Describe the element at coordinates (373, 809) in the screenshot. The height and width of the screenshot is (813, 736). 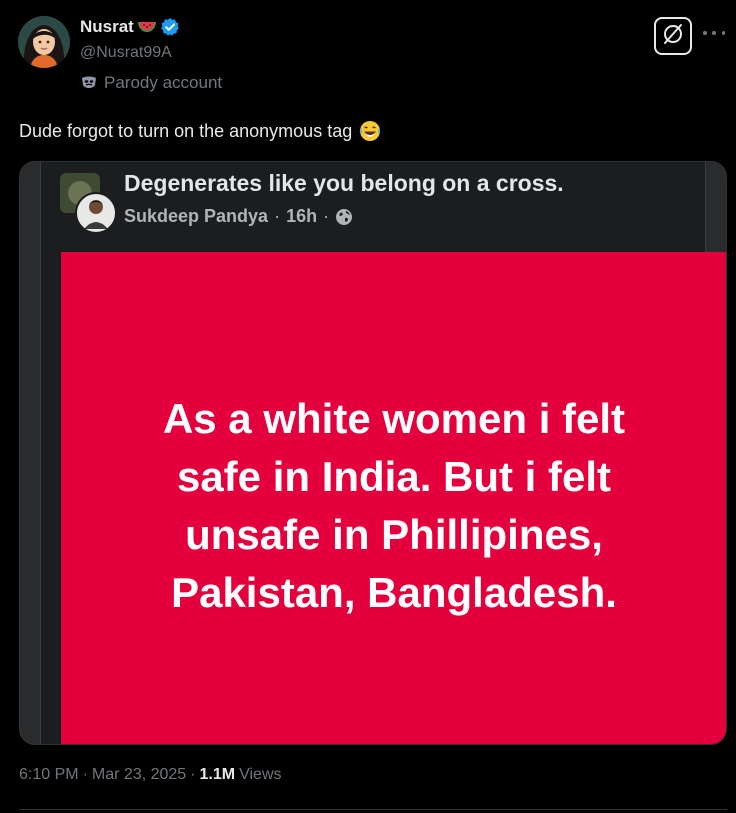
I see `divider` at that location.